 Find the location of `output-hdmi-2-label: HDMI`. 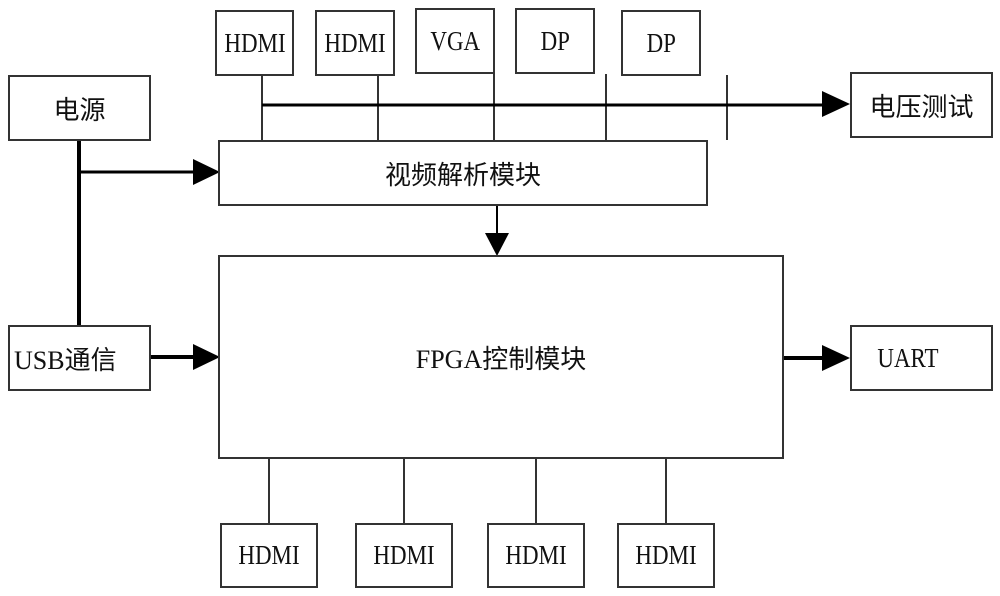

output-hdmi-2-label: HDMI is located at coordinates (404, 555).